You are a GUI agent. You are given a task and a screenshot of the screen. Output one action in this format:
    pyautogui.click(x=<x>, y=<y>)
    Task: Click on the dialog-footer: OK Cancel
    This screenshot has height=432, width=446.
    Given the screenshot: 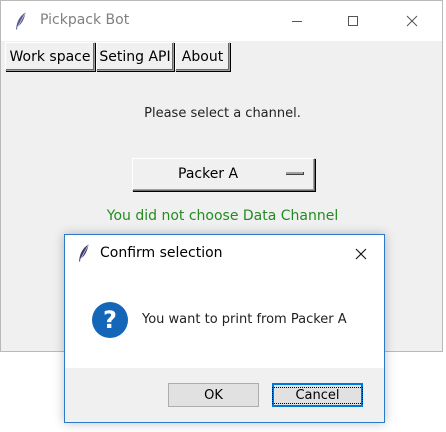 What is the action you would take?
    pyautogui.click(x=224, y=395)
    